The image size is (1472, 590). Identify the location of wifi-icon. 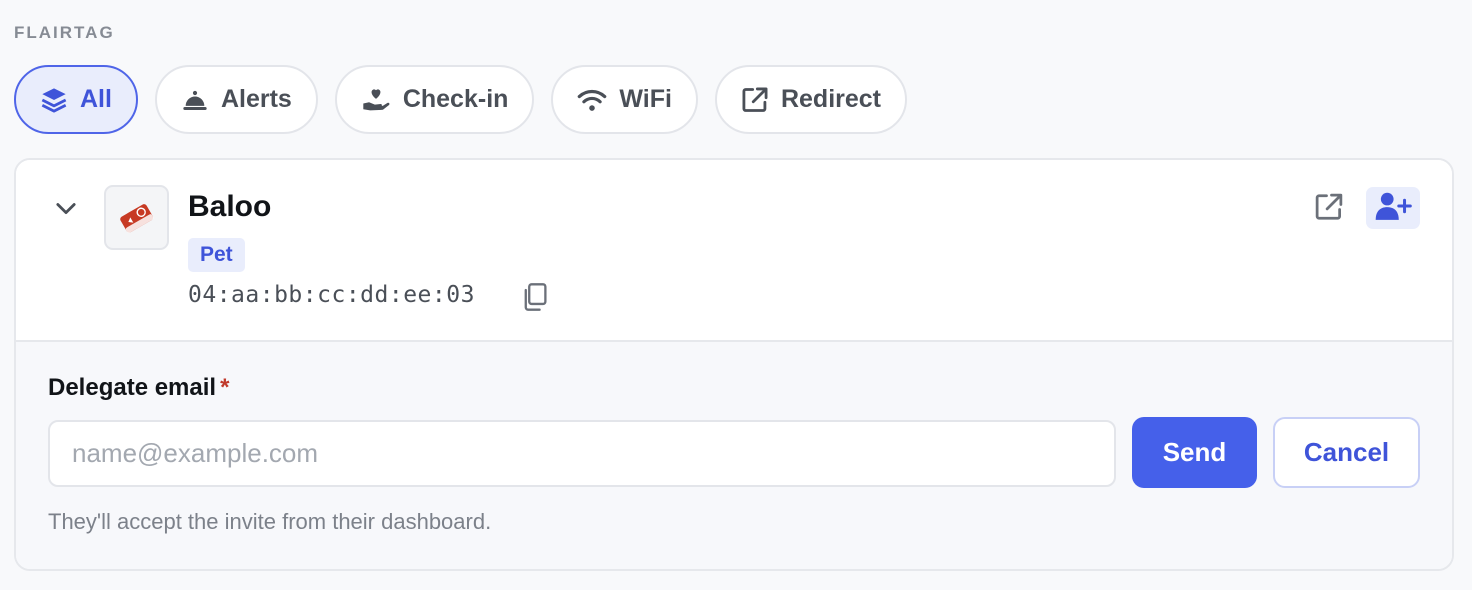
(592, 100).